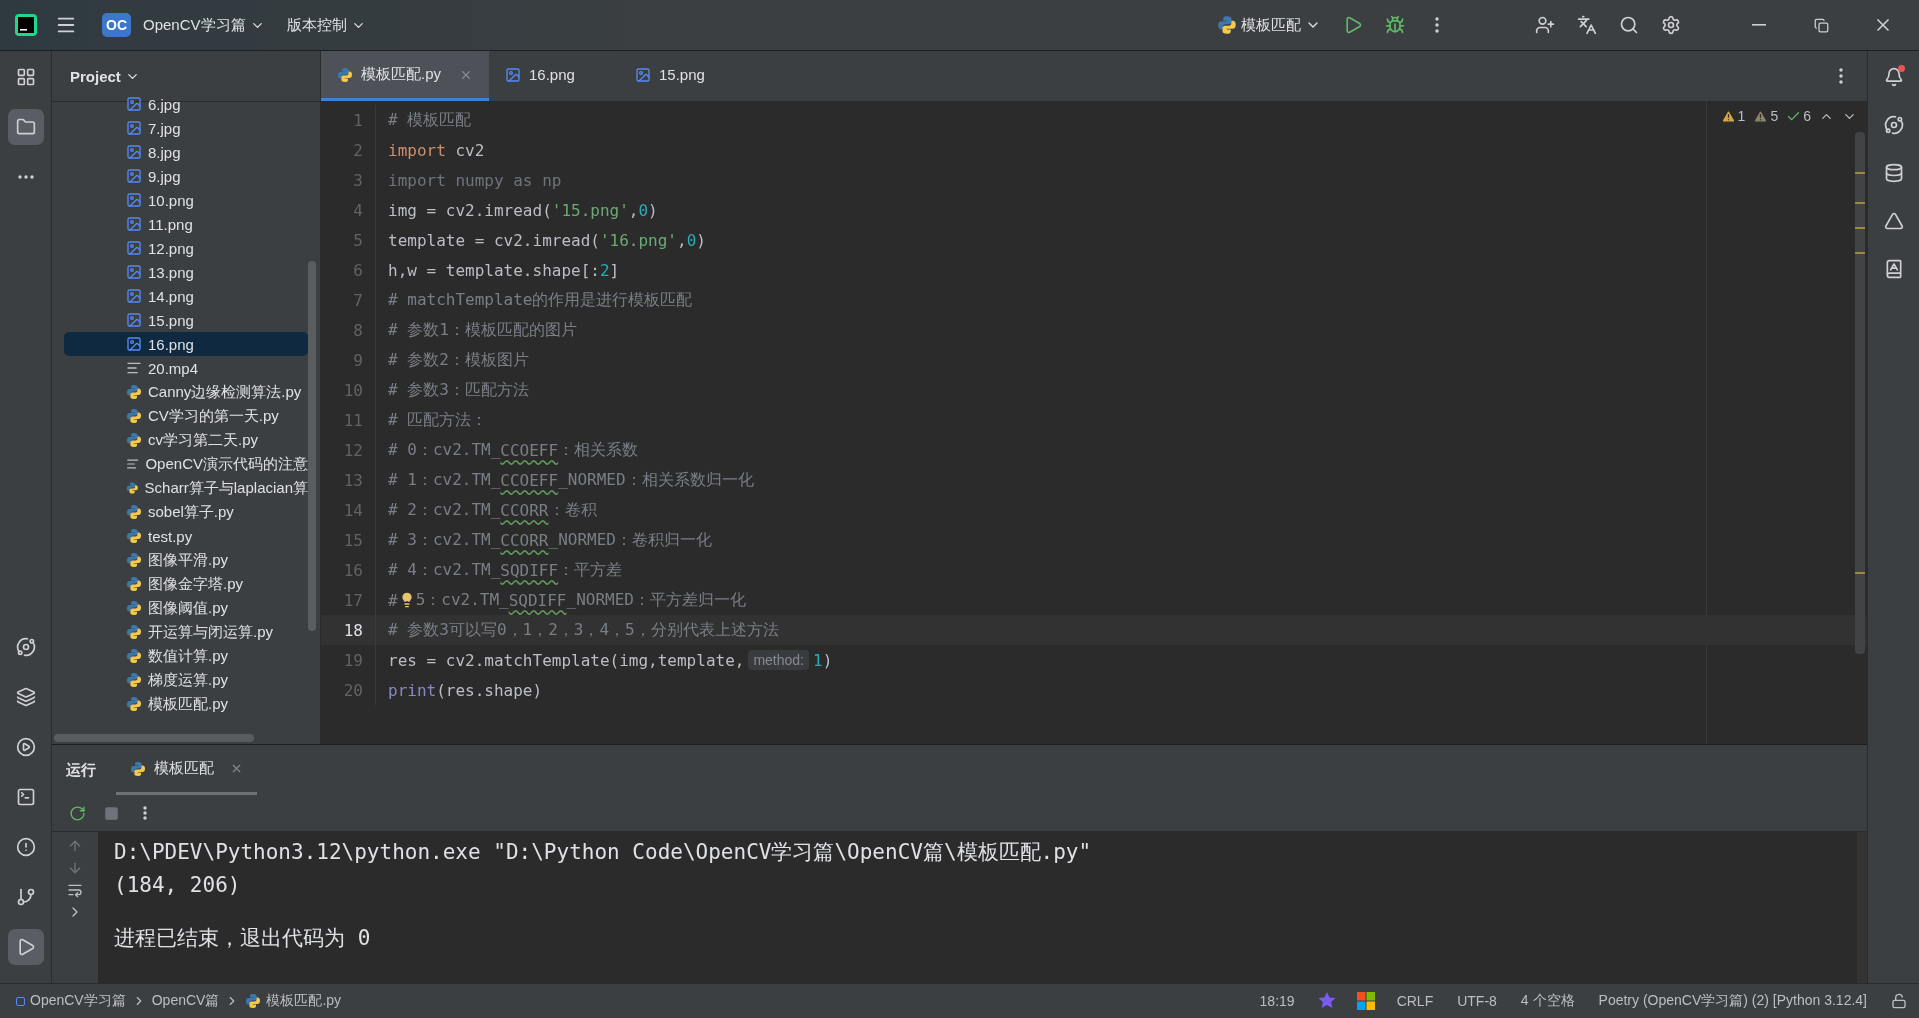 This screenshot has height=1018, width=1919. I want to click on close-tab-icon, so click(236, 768).